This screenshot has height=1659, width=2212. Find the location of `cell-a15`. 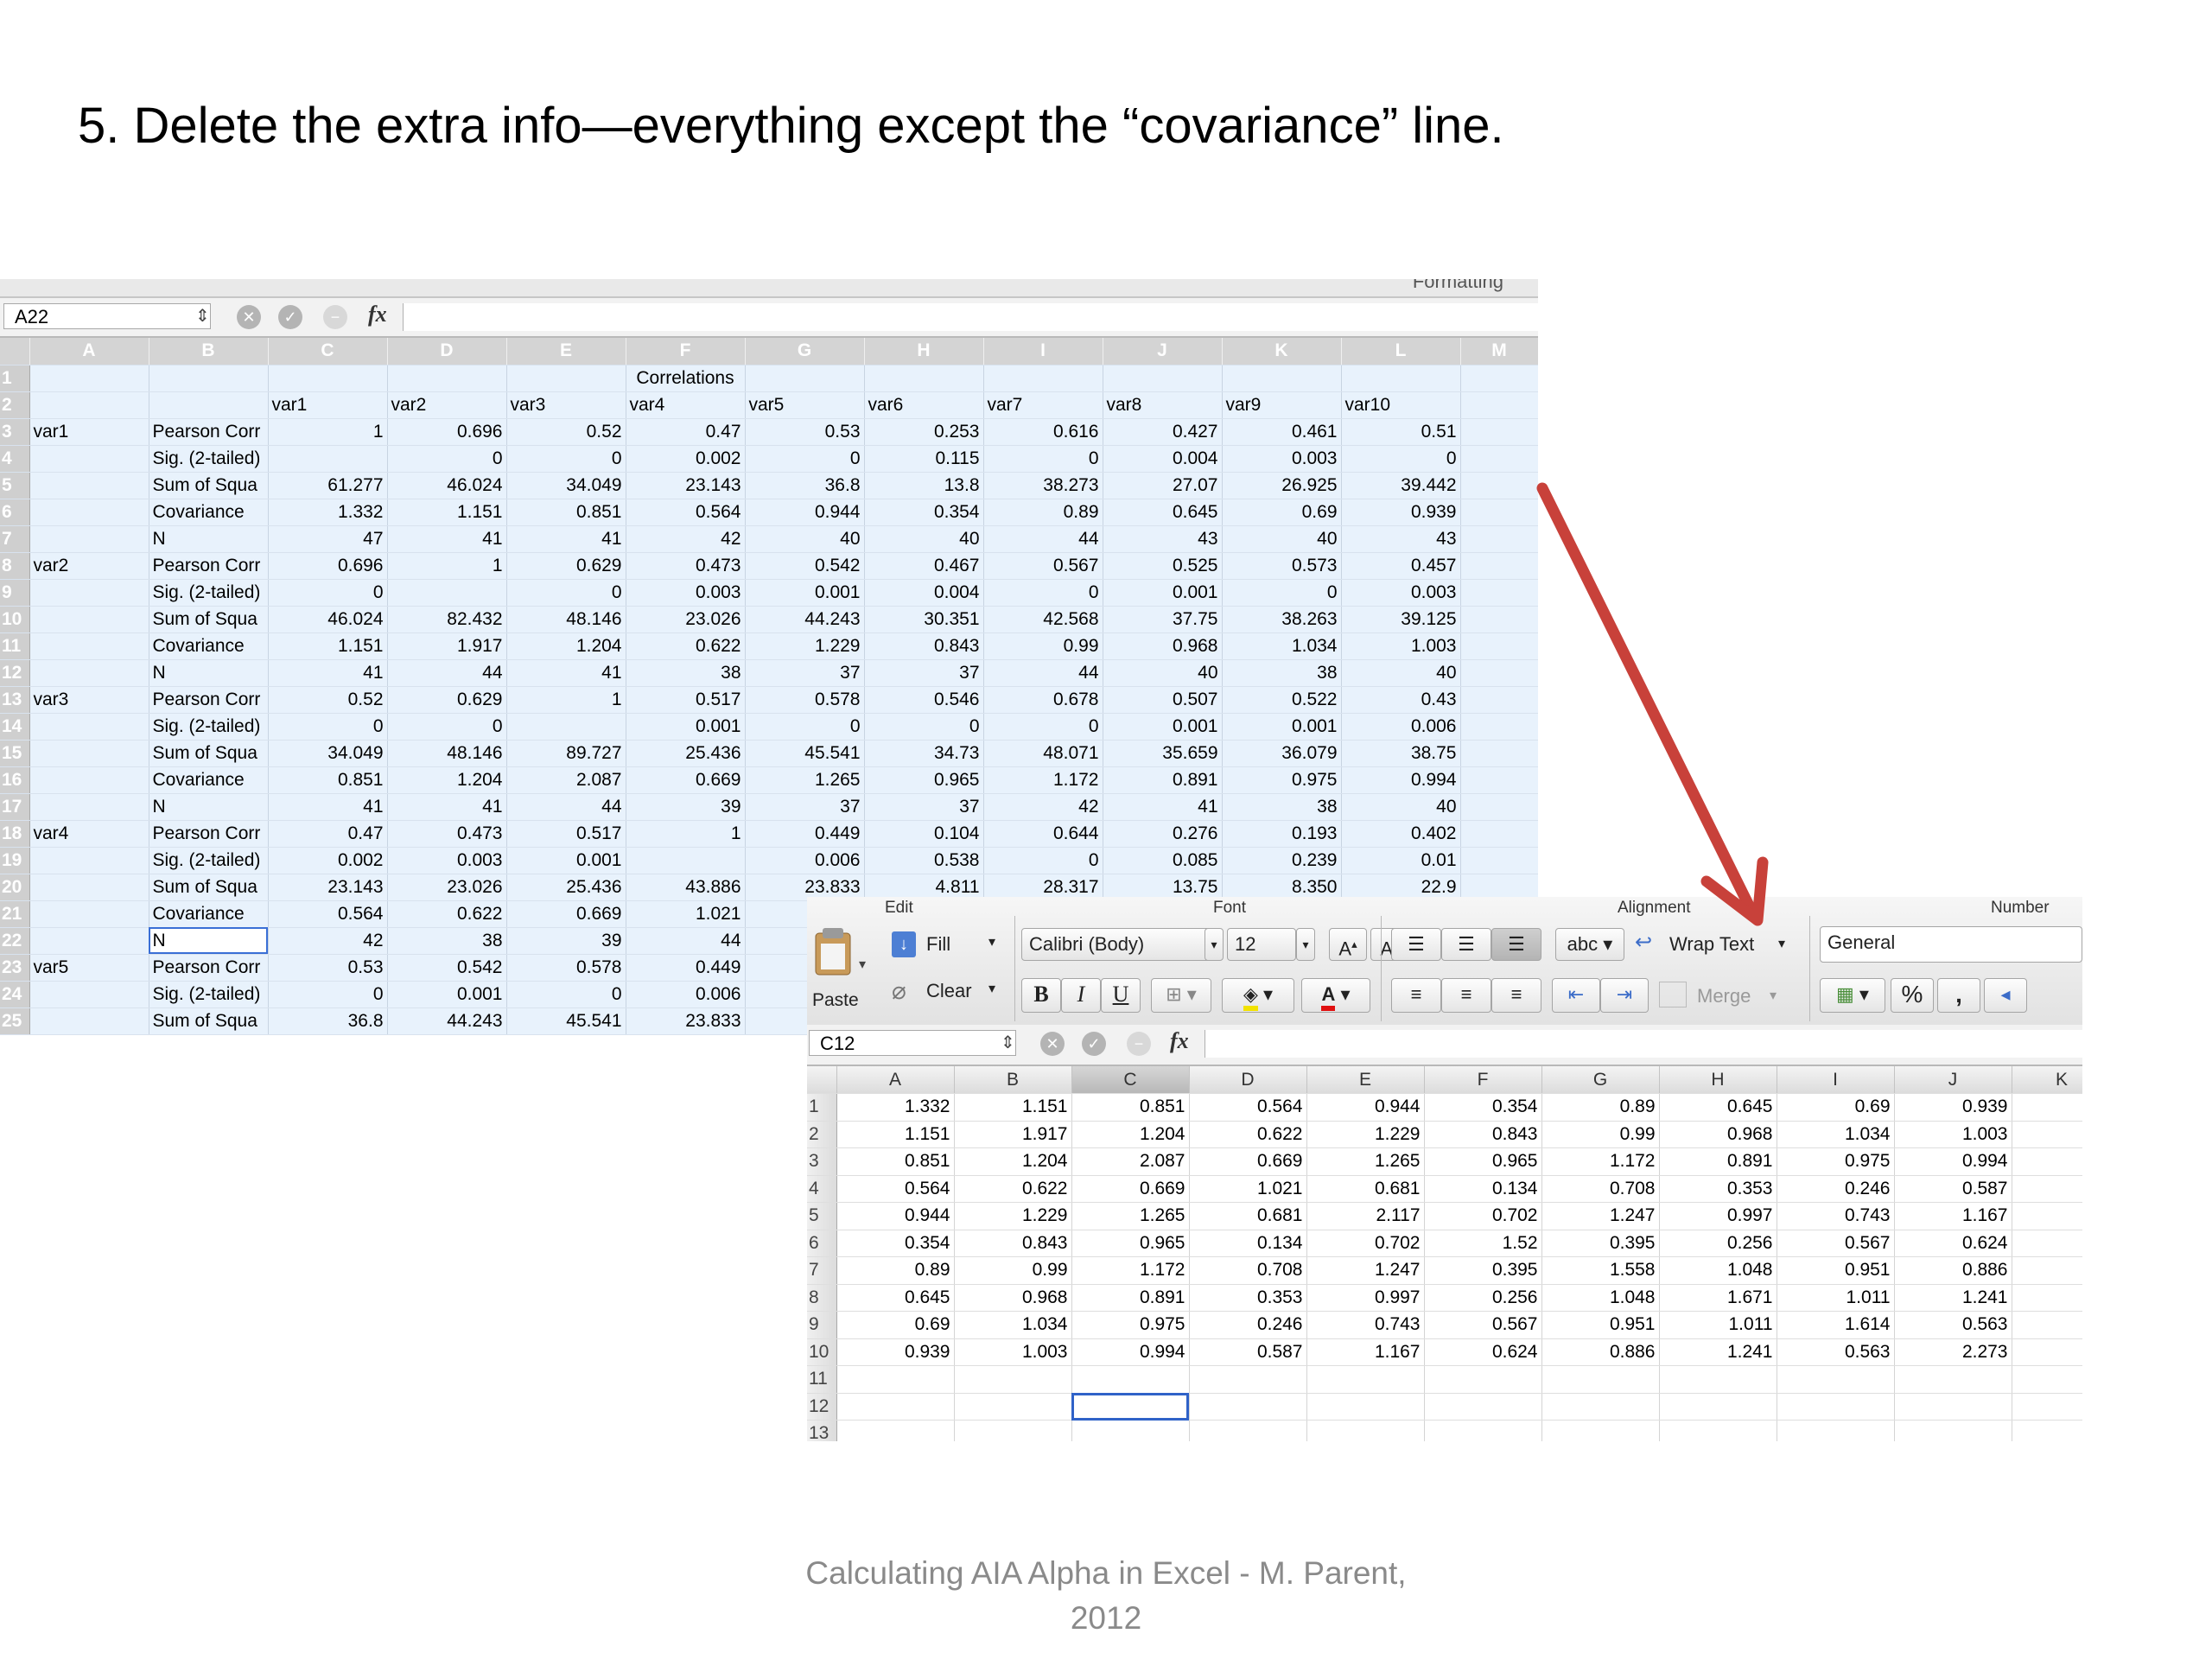

cell-a15 is located at coordinates (89, 753).